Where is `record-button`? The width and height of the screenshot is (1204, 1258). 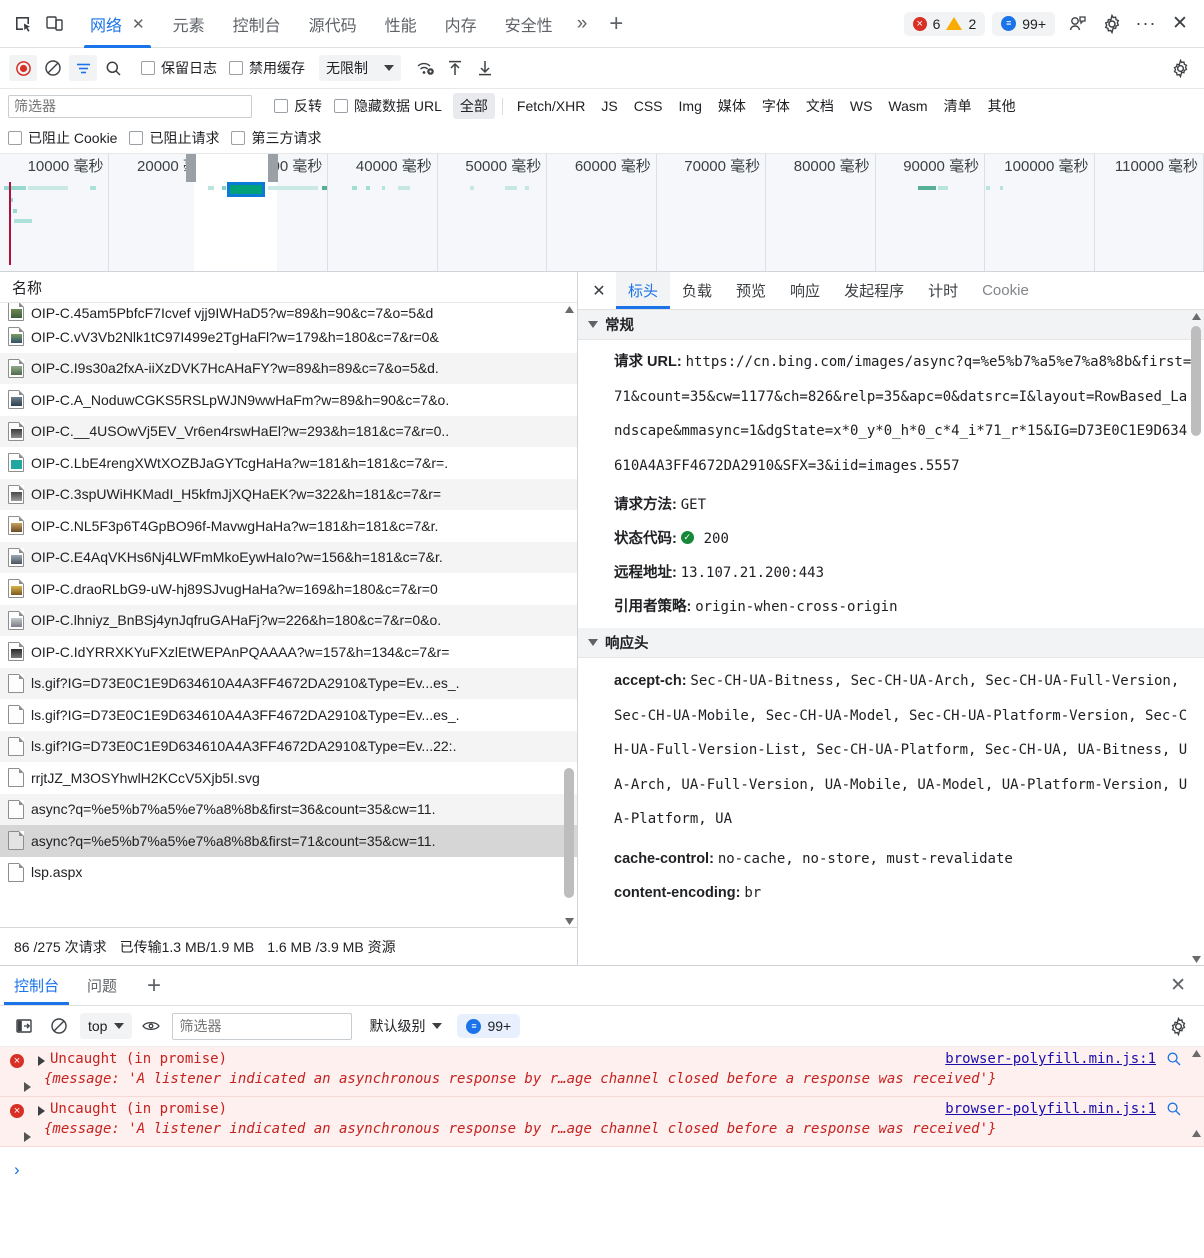 record-button is located at coordinates (23, 68).